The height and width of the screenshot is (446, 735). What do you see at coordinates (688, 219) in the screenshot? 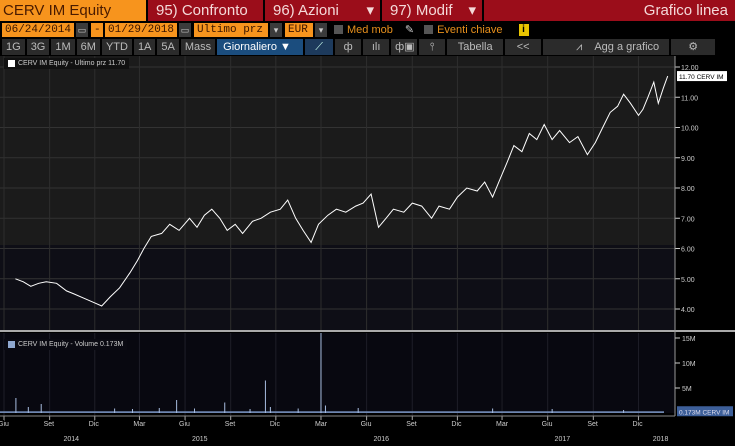
I see `price-tick-label: 7.00` at bounding box center [688, 219].